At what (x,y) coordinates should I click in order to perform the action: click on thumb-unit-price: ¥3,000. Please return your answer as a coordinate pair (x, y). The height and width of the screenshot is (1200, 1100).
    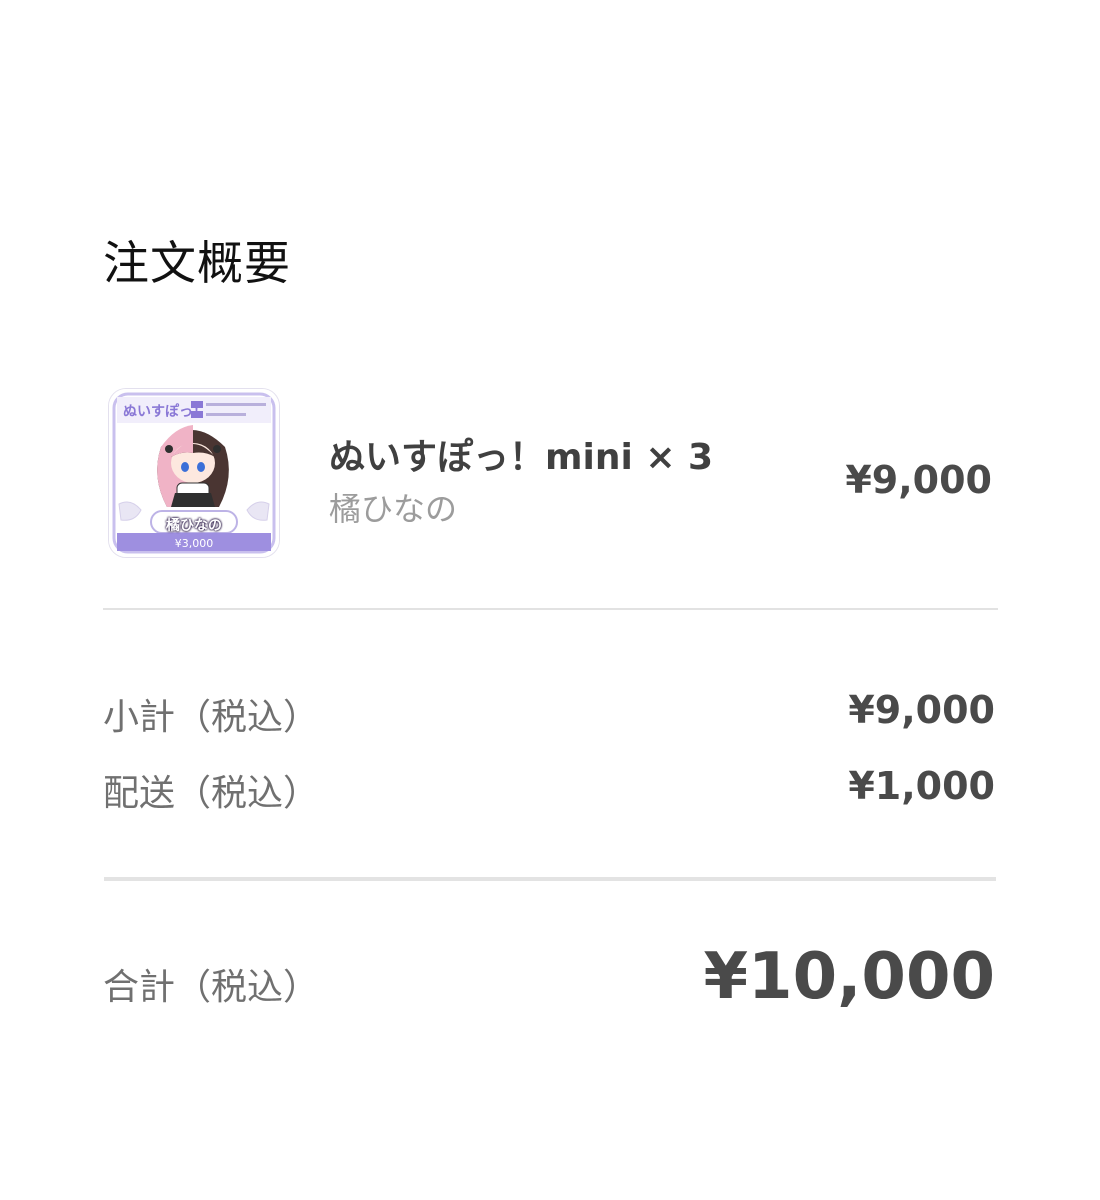
    Looking at the image, I should click on (194, 543).